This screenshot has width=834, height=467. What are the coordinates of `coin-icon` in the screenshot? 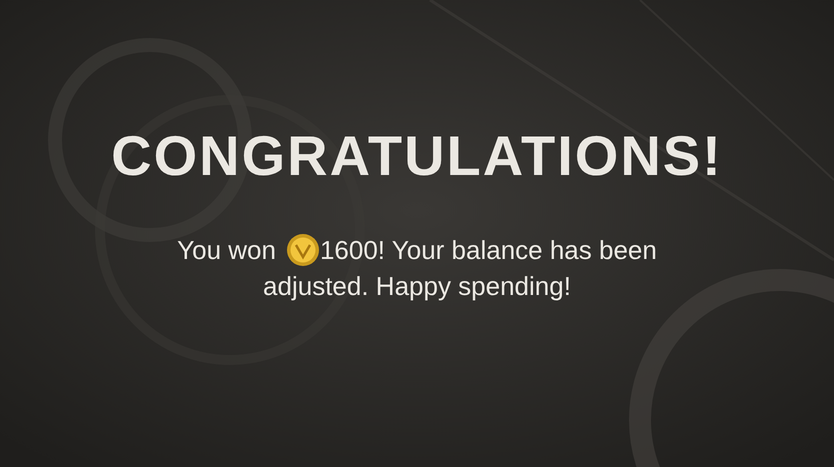 It's located at (303, 250).